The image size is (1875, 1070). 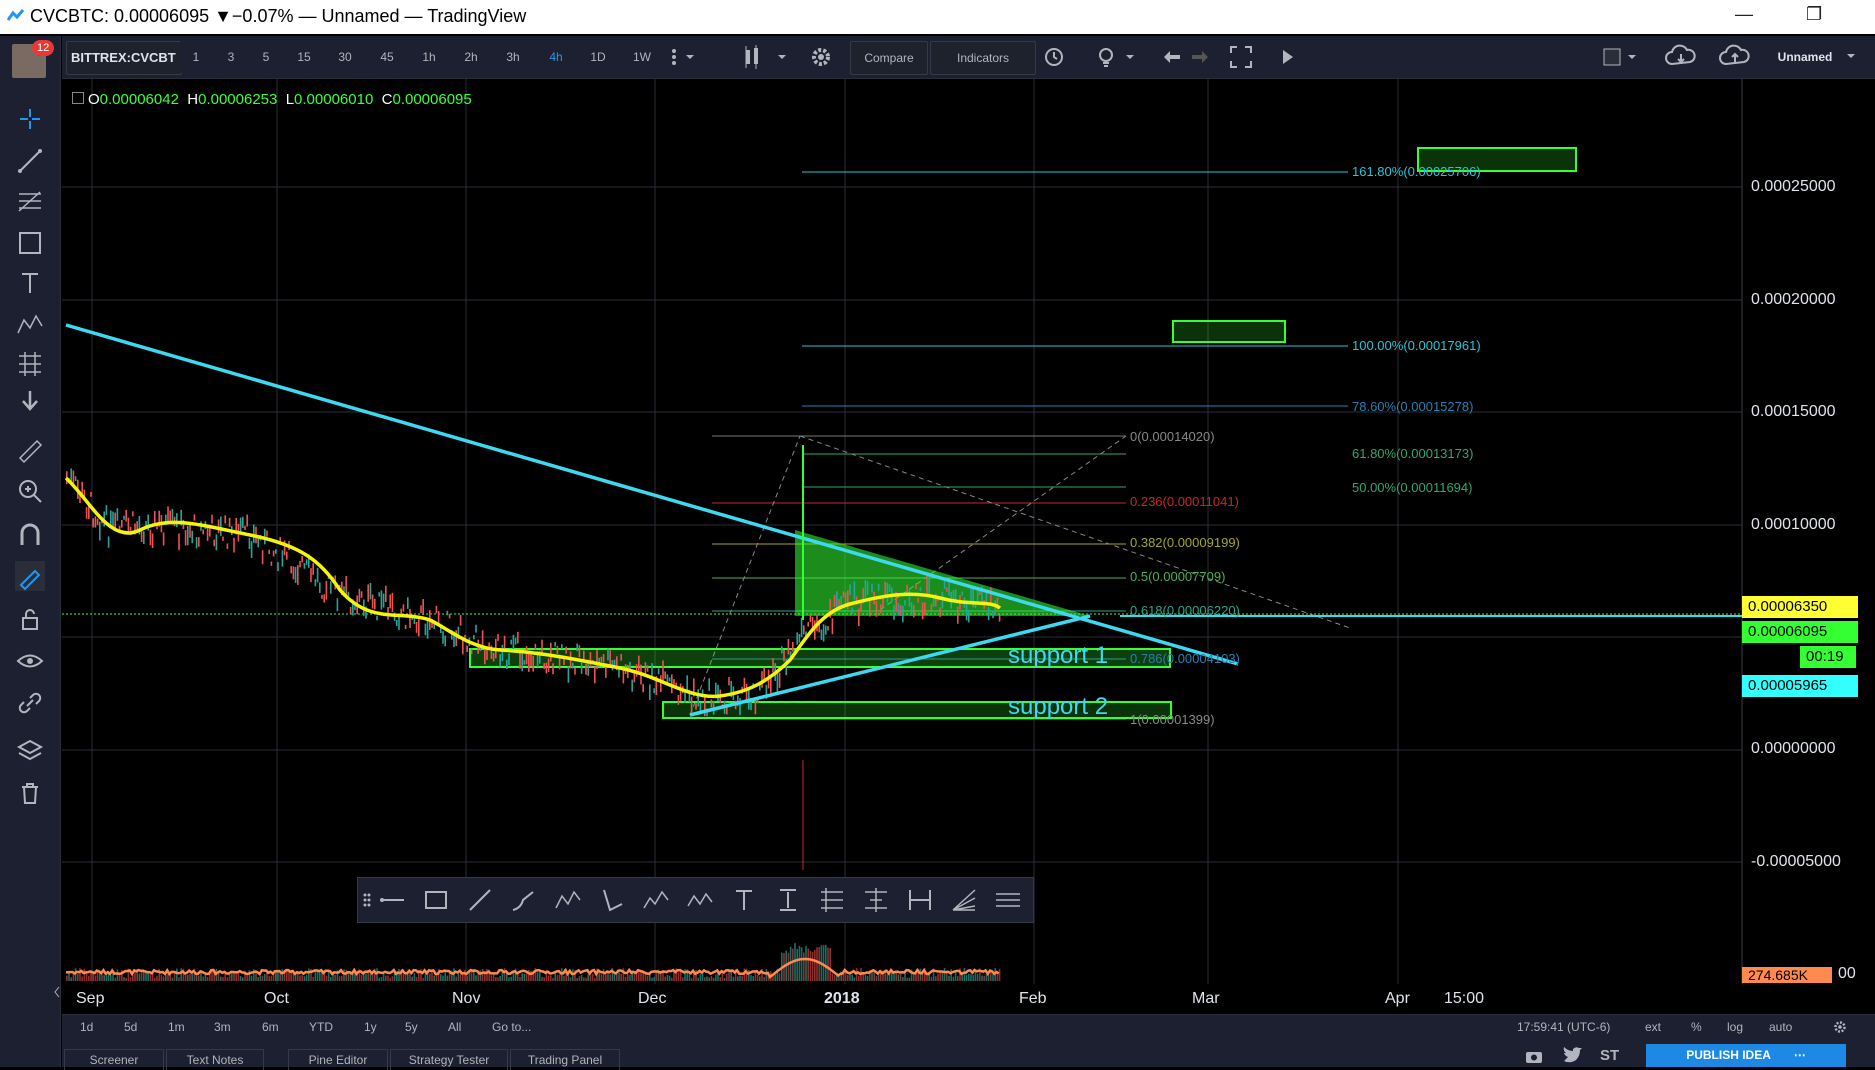 What do you see at coordinates (524, 900) in the screenshot?
I see `brush-icon` at bounding box center [524, 900].